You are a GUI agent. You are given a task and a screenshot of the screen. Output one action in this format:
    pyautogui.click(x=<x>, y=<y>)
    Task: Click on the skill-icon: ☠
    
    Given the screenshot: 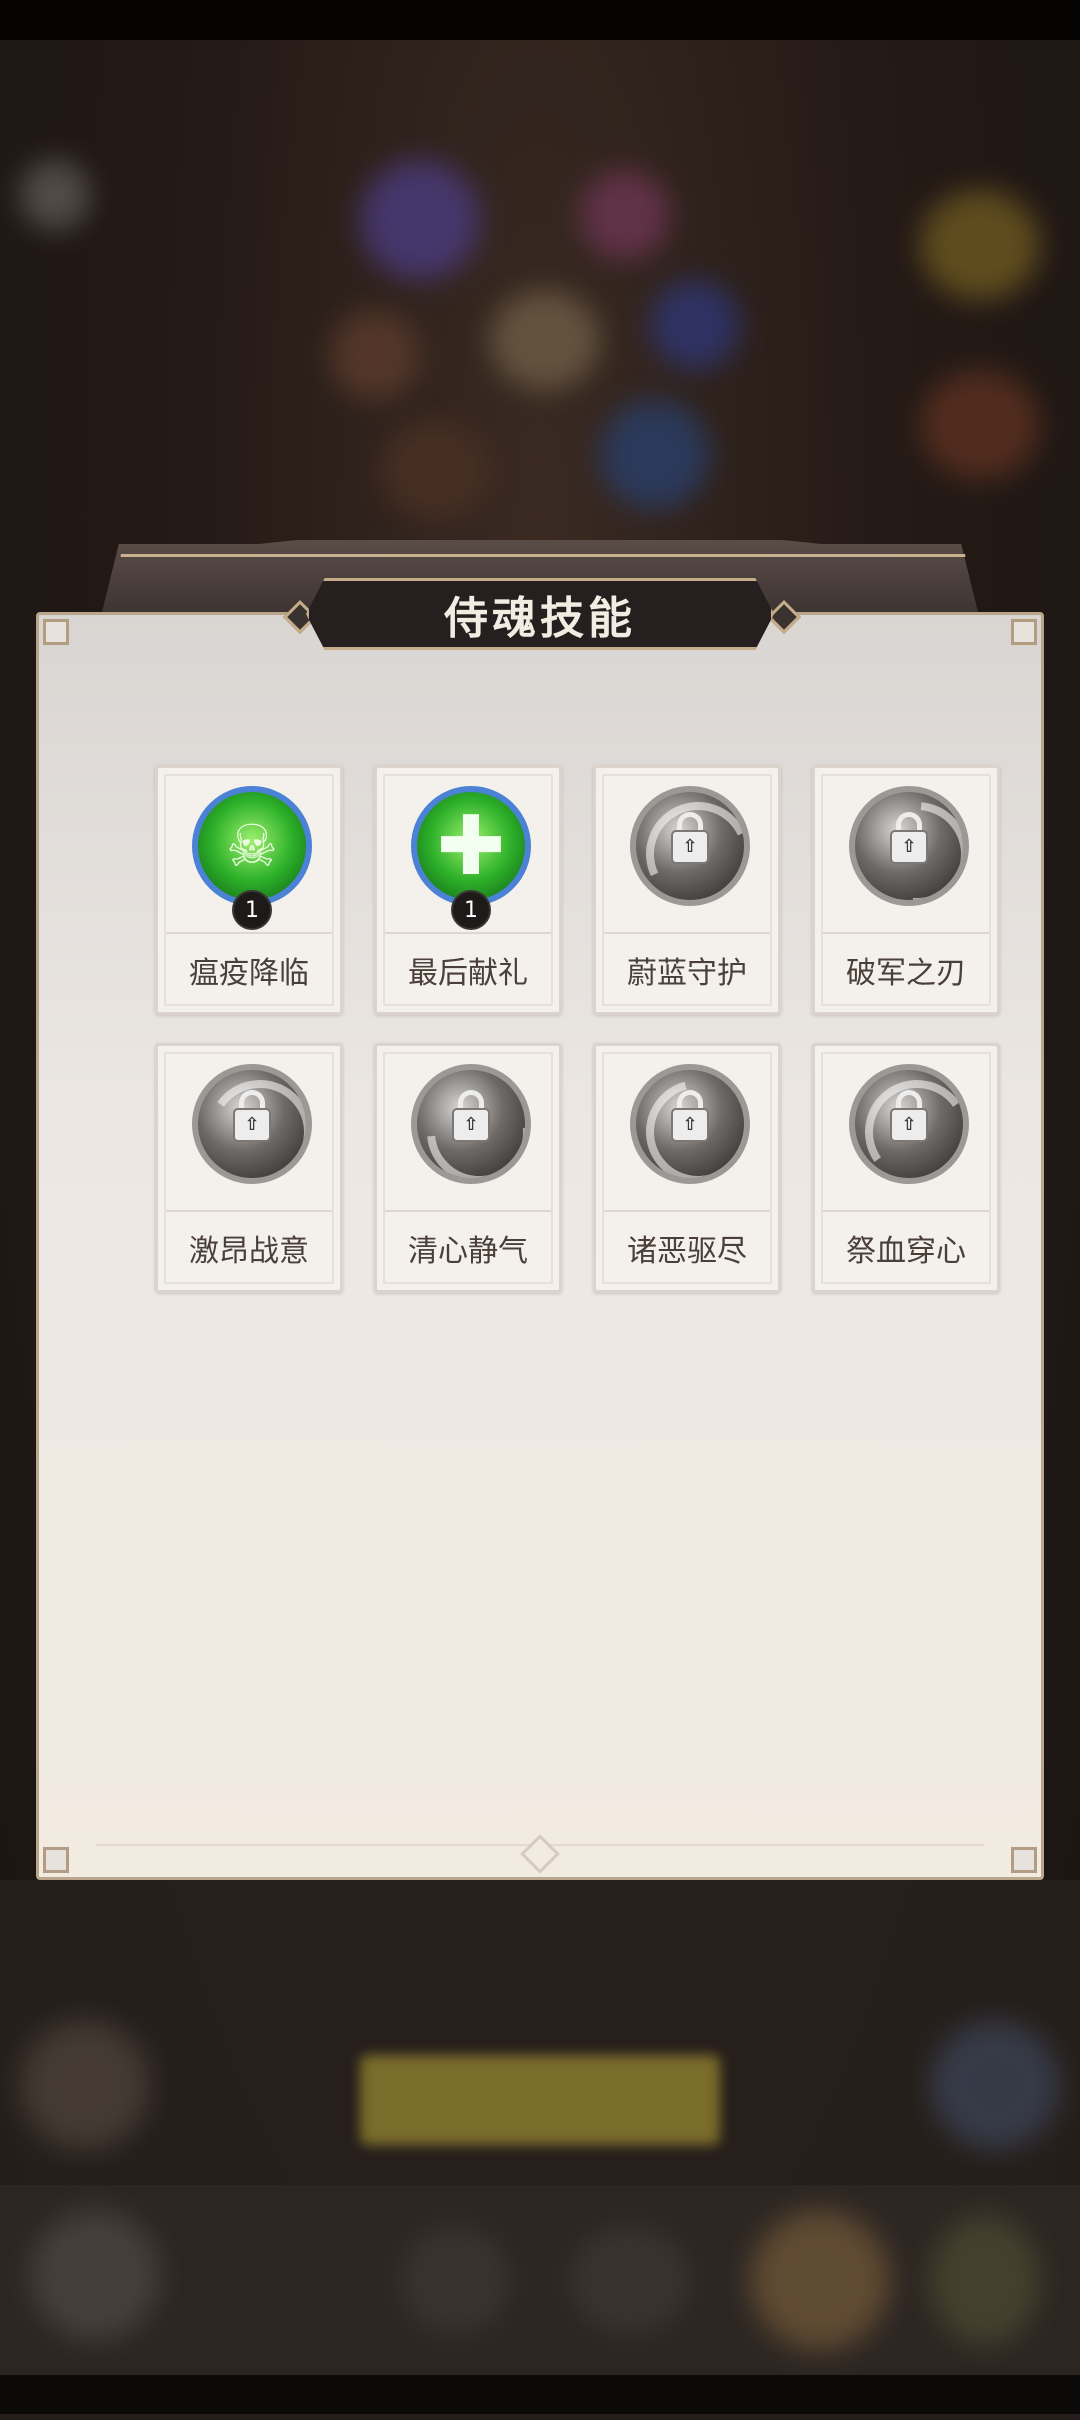 What is the action you would take?
    pyautogui.click(x=252, y=846)
    